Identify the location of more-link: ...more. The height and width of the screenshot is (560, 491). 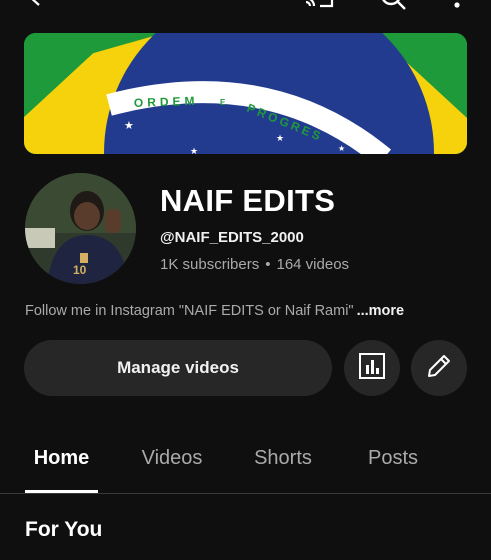
(381, 311).